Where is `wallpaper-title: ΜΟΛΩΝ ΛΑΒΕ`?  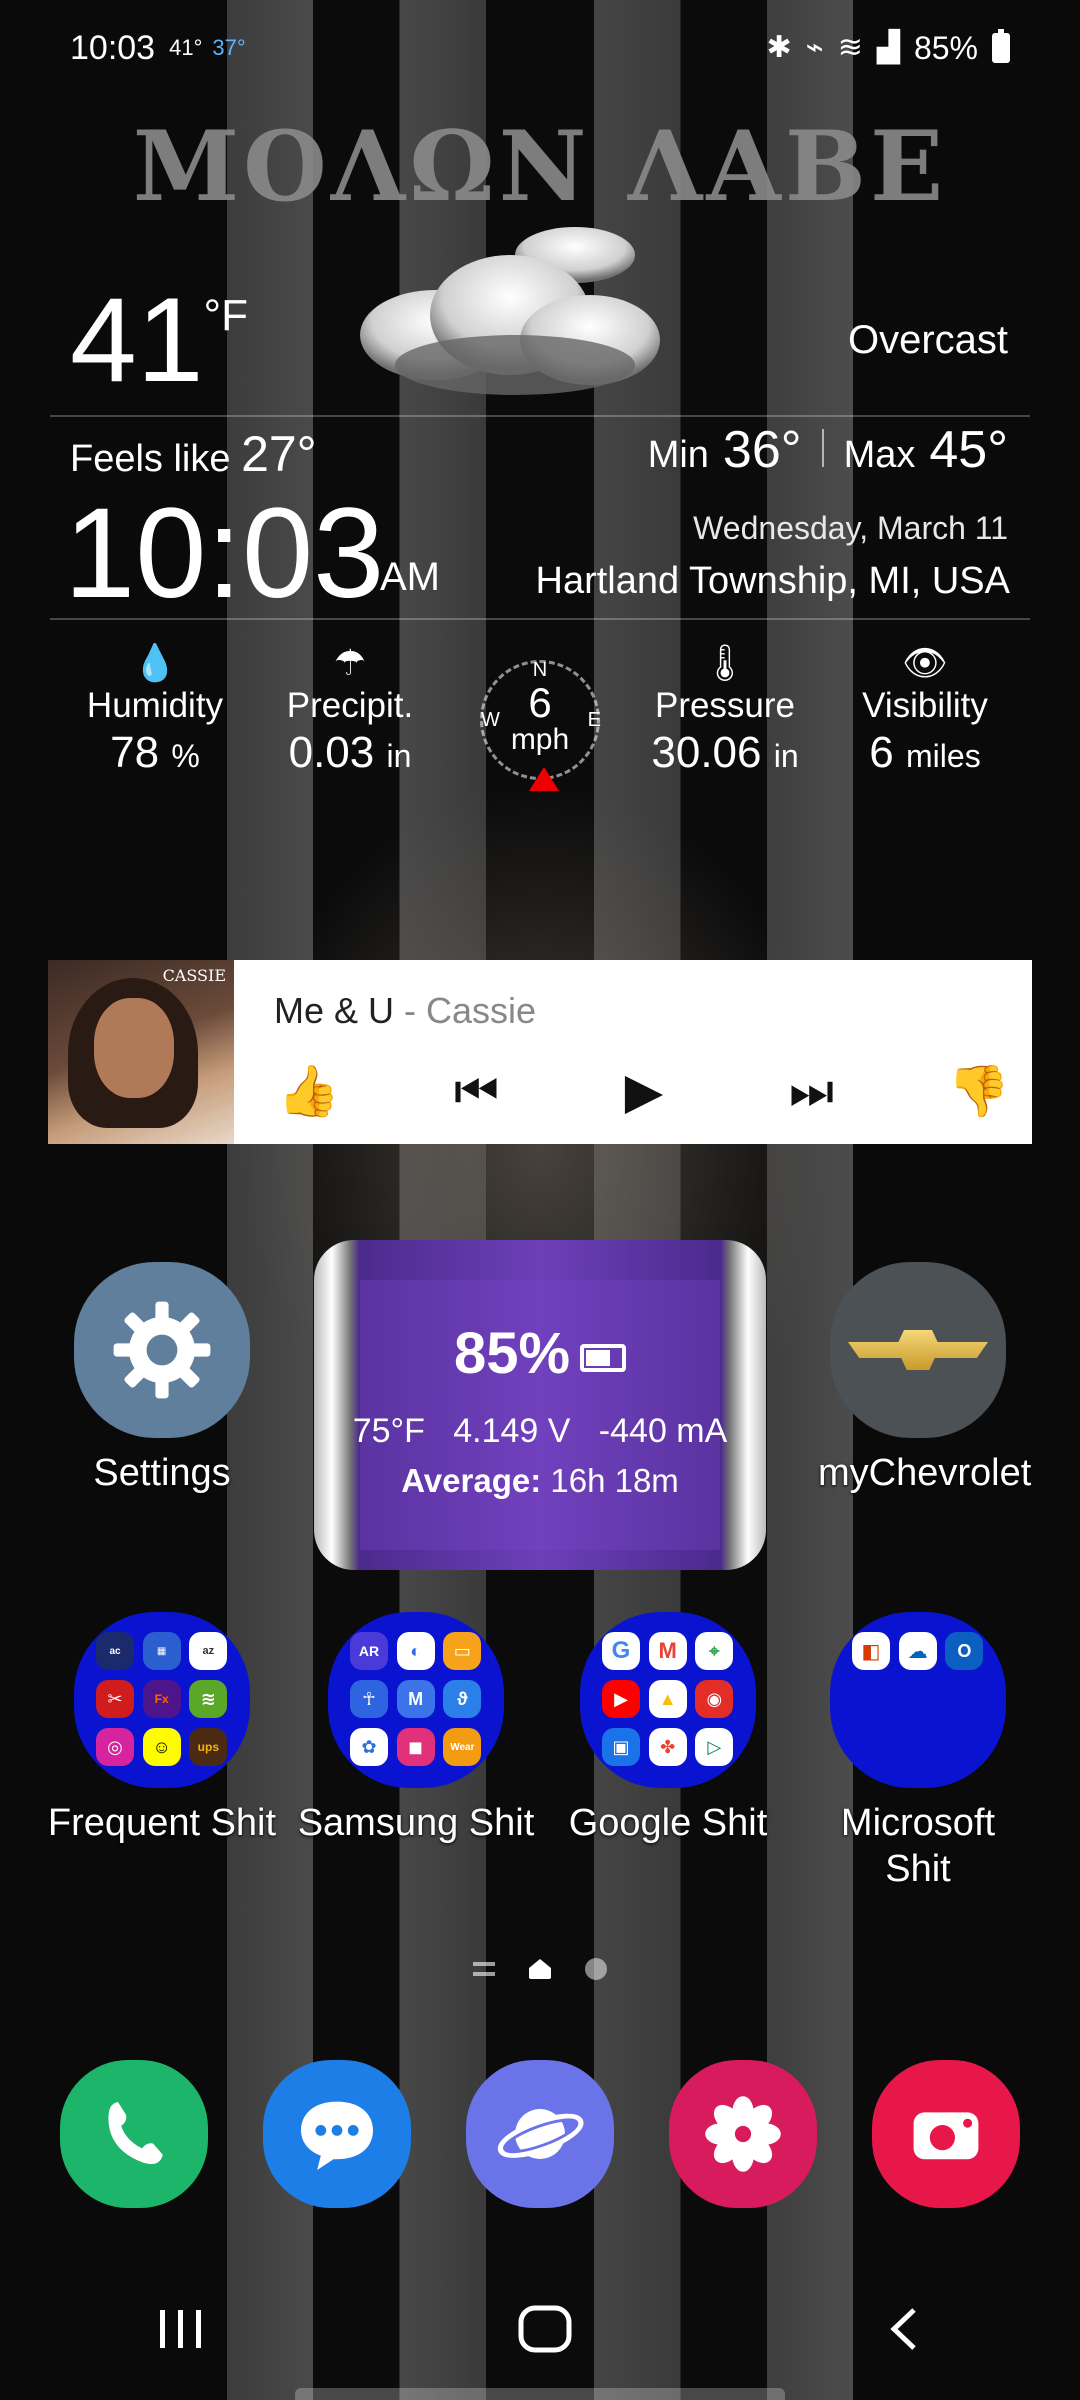 wallpaper-title: ΜΟΛΩΝ ΛΑΒΕ is located at coordinates (540, 166).